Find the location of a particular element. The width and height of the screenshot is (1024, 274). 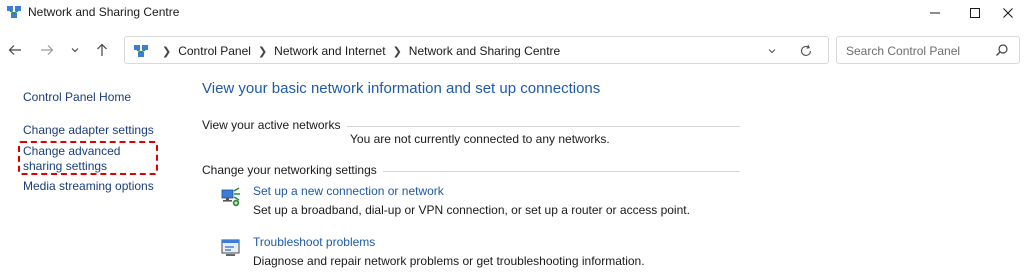

breadcrumb-network-and-sharing-centre: Network and Sharing Centre is located at coordinates (484, 51).